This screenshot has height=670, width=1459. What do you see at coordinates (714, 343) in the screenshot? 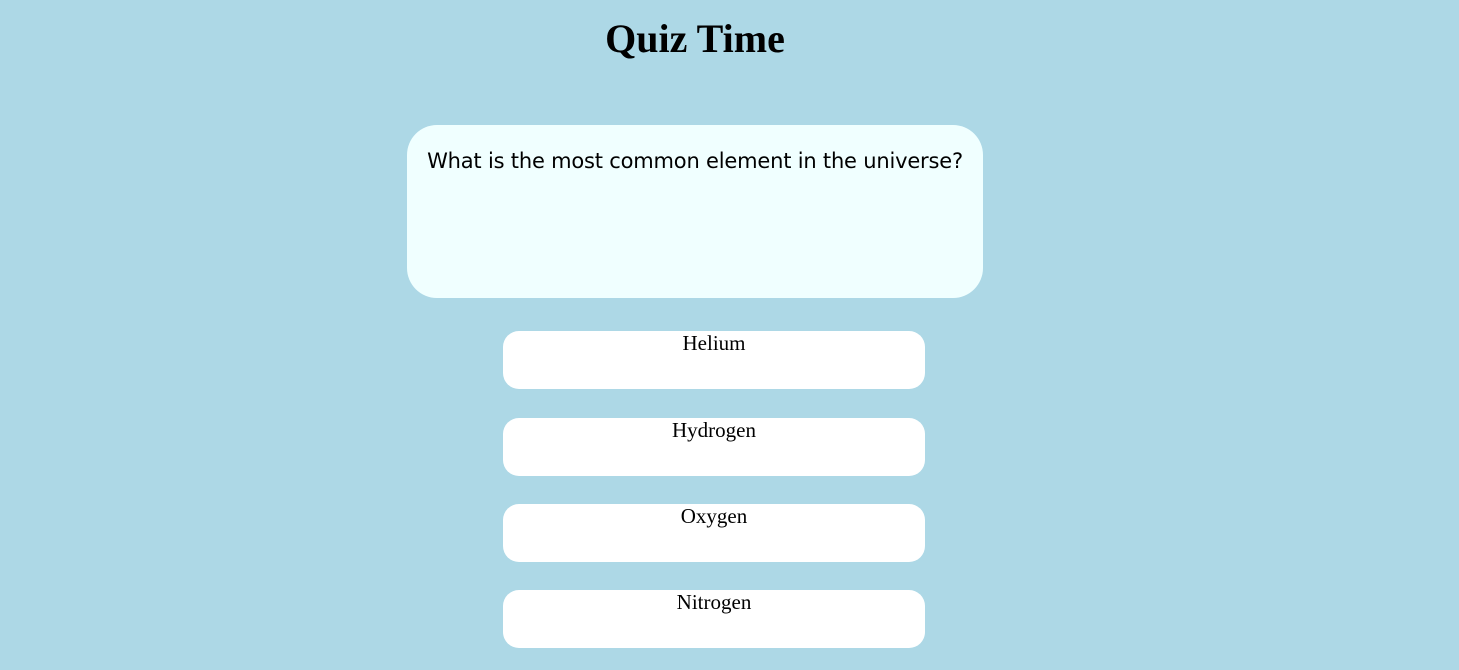
I see `answer-label: Helium` at bounding box center [714, 343].